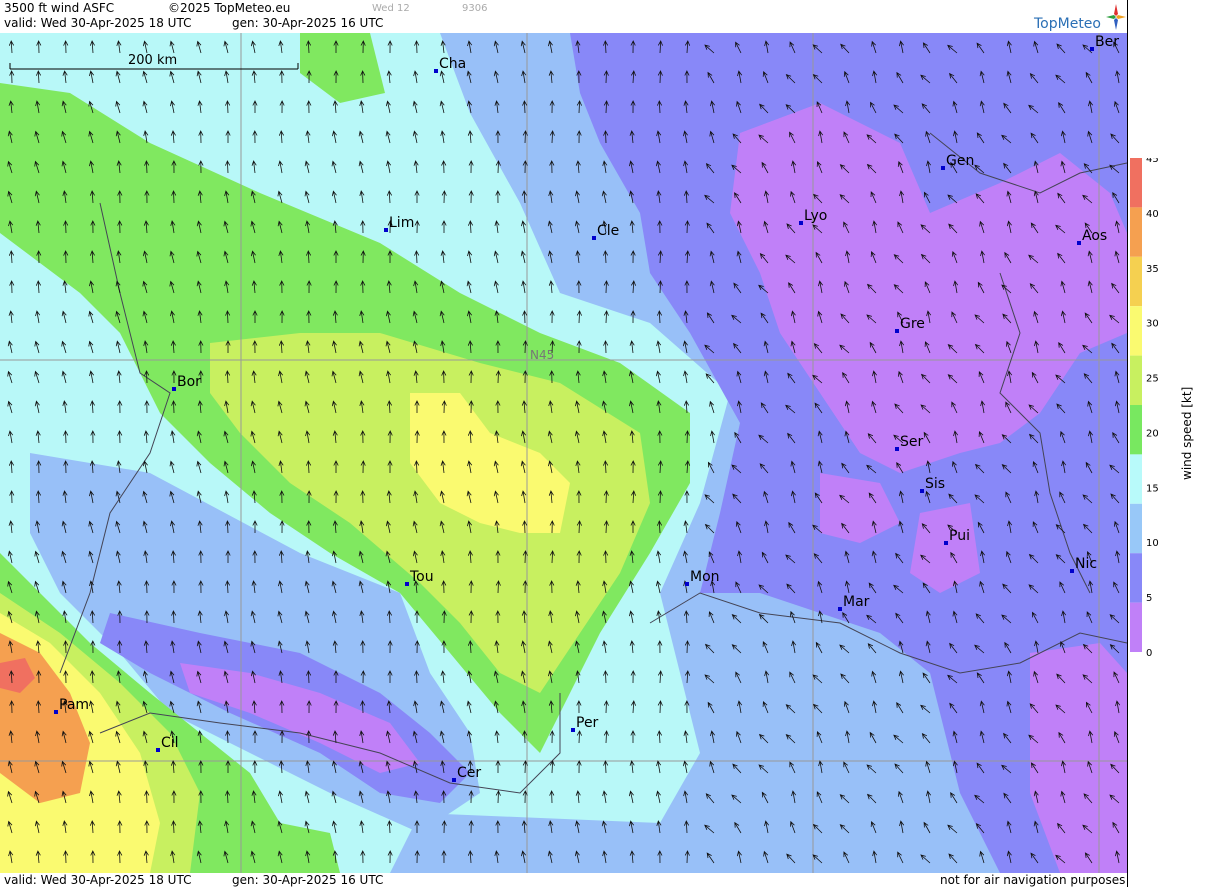  I want to click on city-label: Lim, so click(401, 223).